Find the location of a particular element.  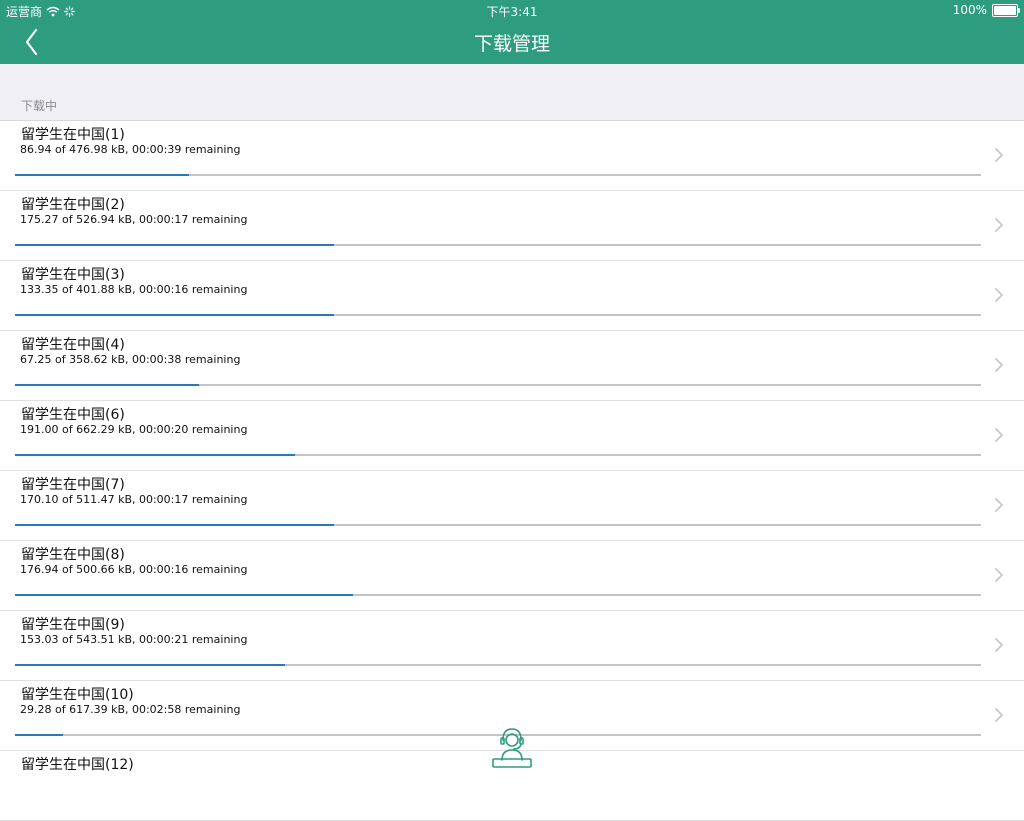

download-title: 留学生在中国(4) is located at coordinates (73, 345).